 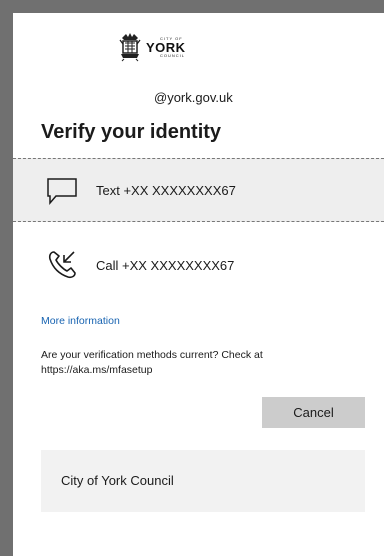 I want to click on phone-call-icon, so click(x=62, y=265).